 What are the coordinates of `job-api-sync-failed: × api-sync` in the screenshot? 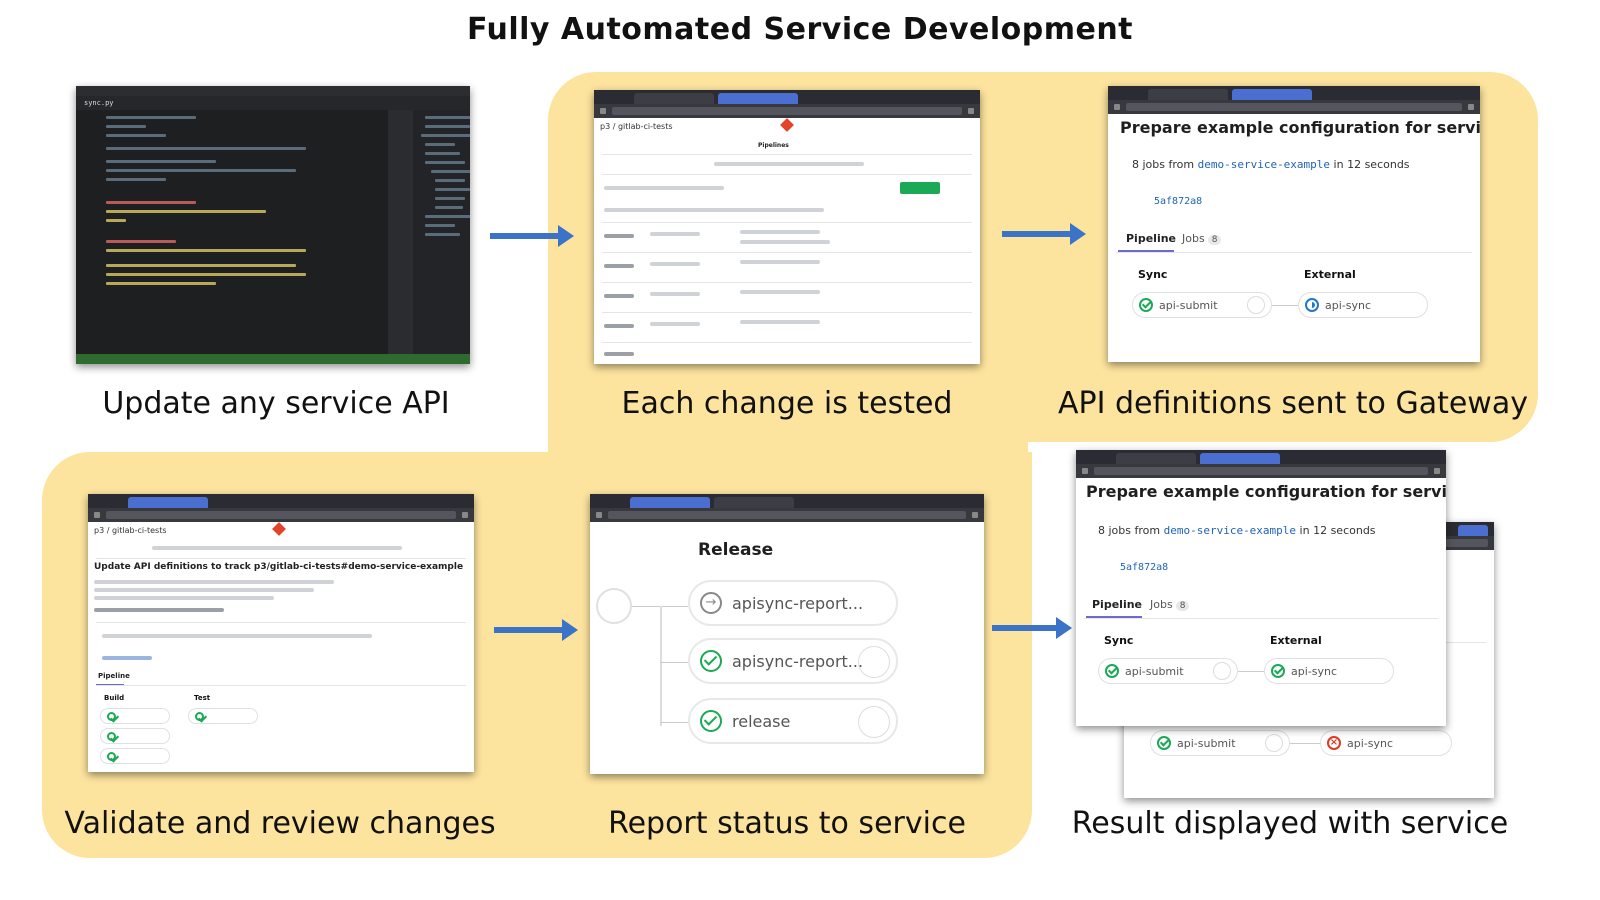 It's located at (1386, 743).